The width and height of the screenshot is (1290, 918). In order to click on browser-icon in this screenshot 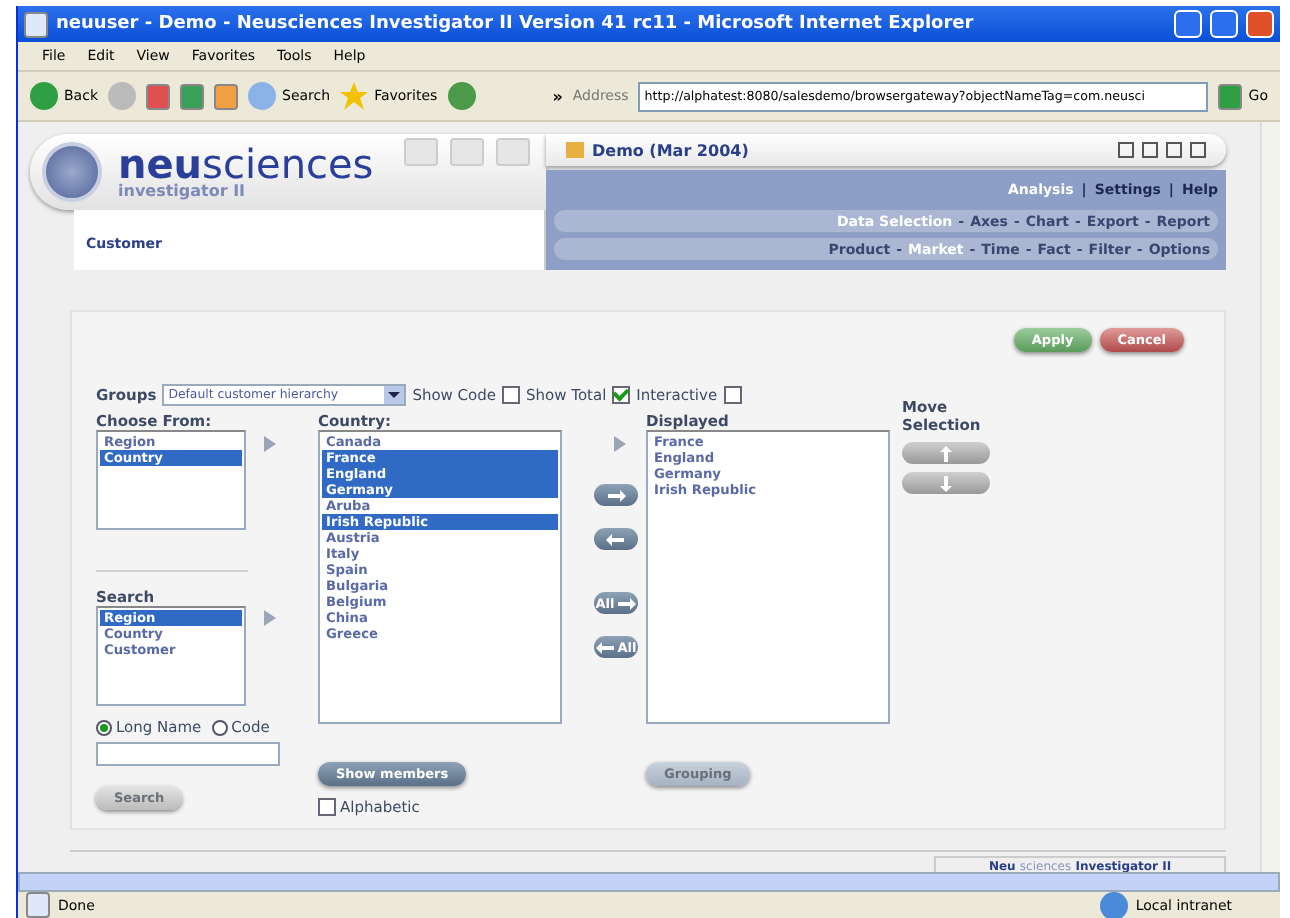, I will do `click(36, 24)`.